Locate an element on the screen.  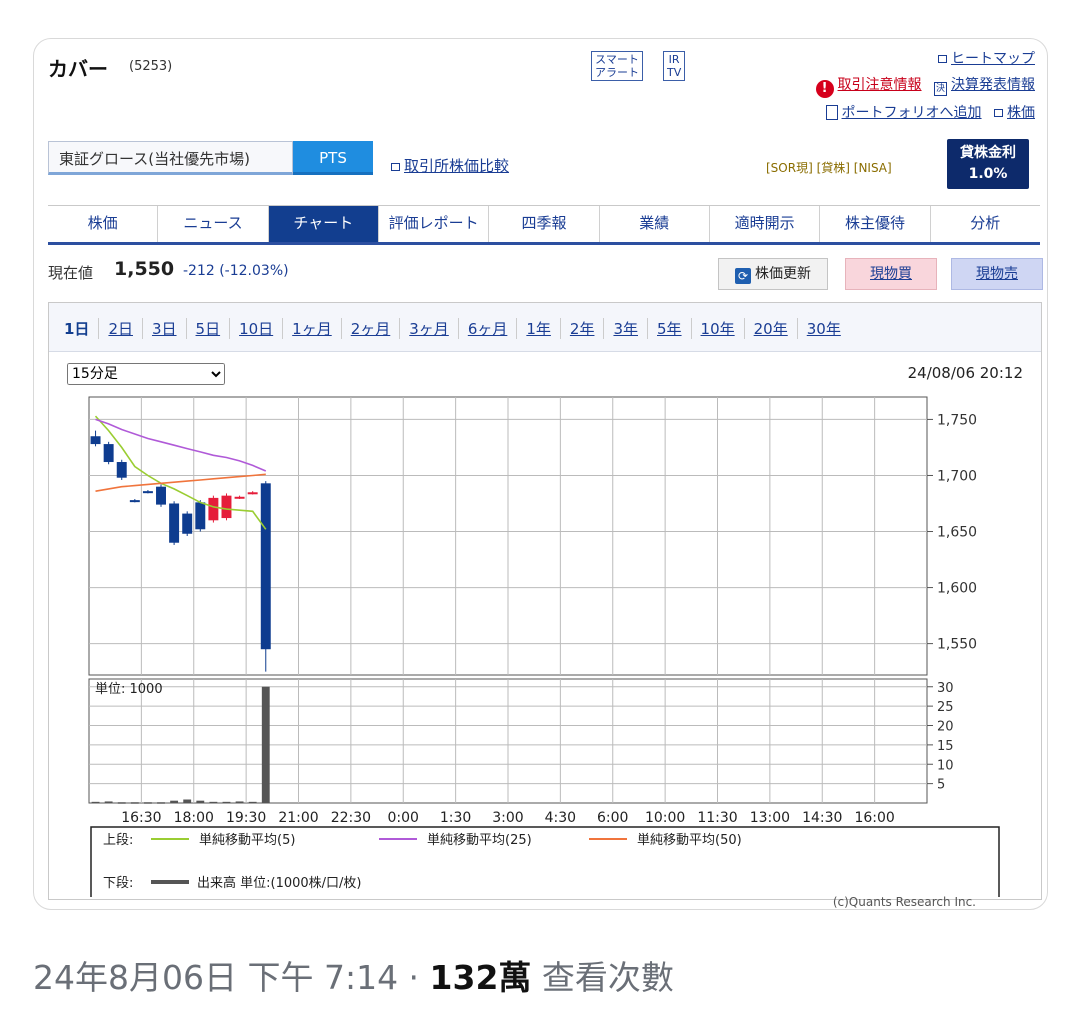
tab-shikiho: 四季報 is located at coordinates (544, 224).